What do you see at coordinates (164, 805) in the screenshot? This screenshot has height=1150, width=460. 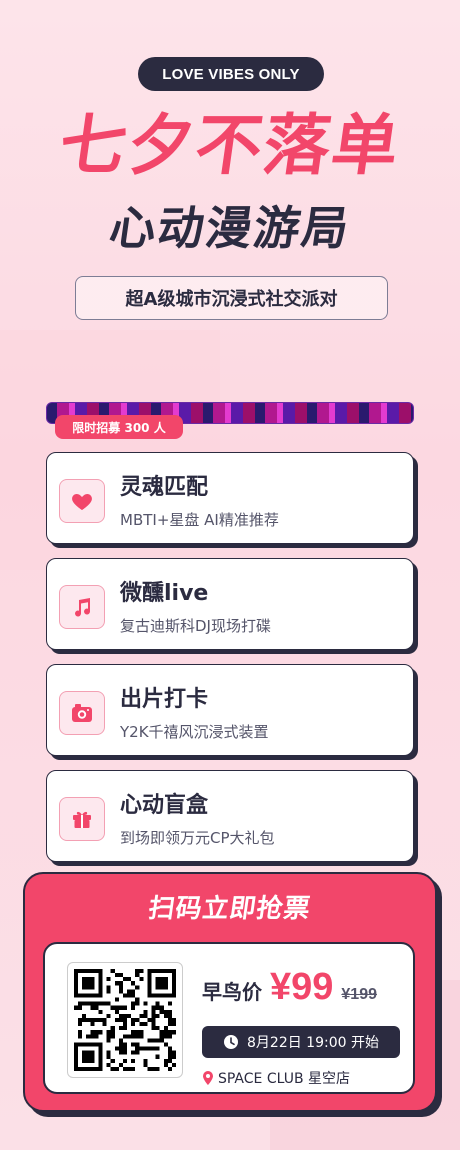 I see `feature-title: 心动盲盒` at bounding box center [164, 805].